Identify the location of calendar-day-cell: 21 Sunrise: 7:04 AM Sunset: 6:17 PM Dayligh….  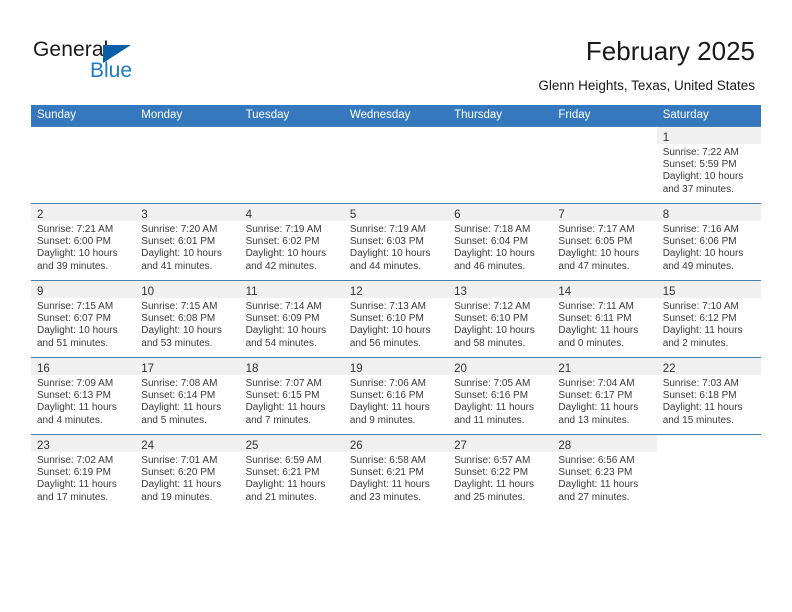
(604, 396).